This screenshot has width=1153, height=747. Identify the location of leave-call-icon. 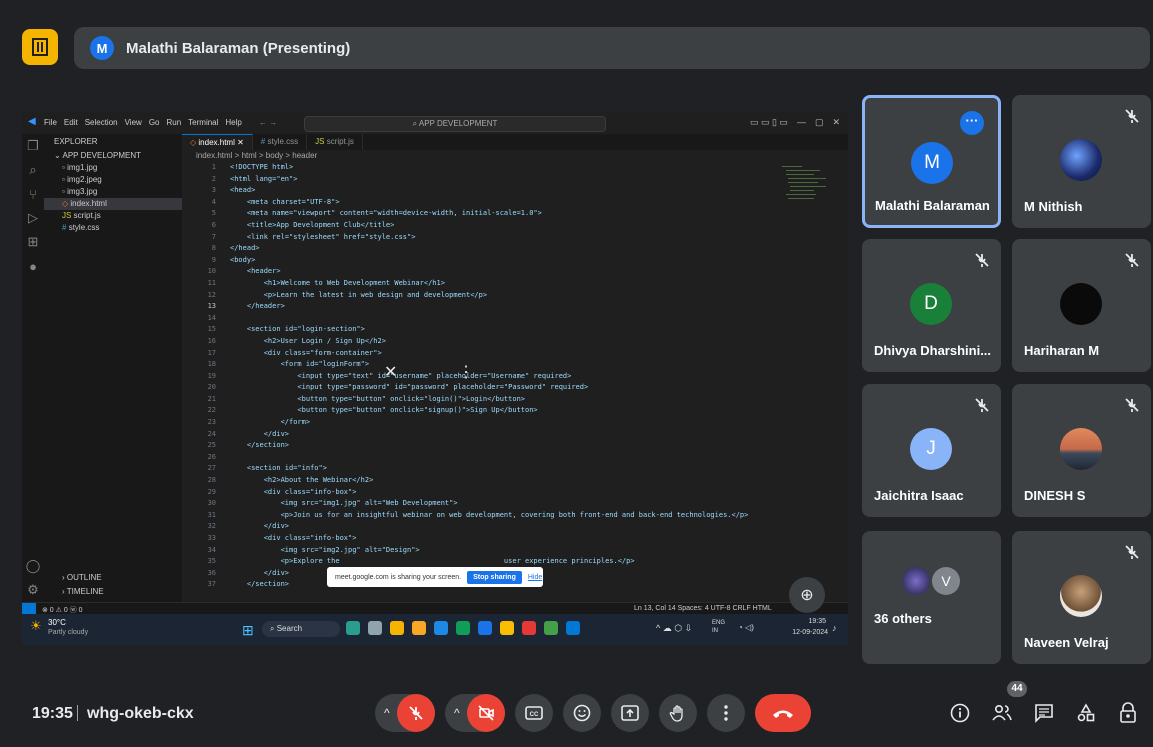
(783, 713).